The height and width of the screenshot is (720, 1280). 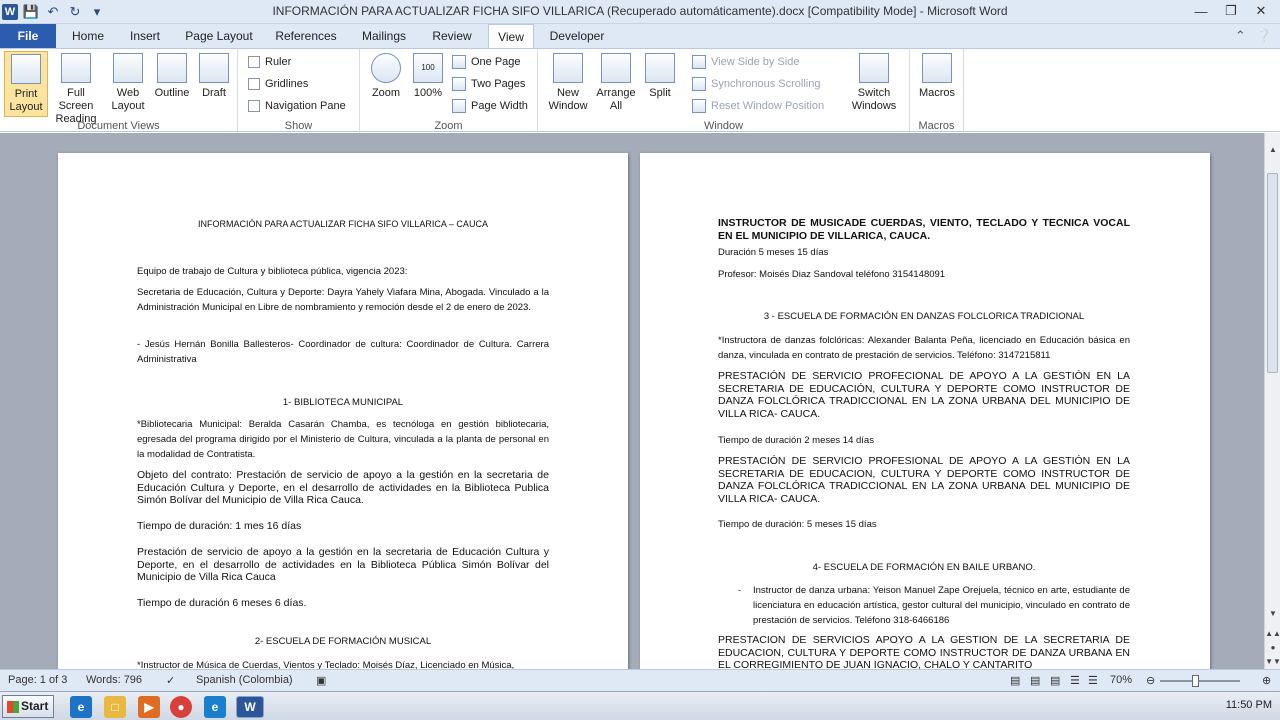 What do you see at coordinates (306, 36) in the screenshot?
I see `tab-references: References` at bounding box center [306, 36].